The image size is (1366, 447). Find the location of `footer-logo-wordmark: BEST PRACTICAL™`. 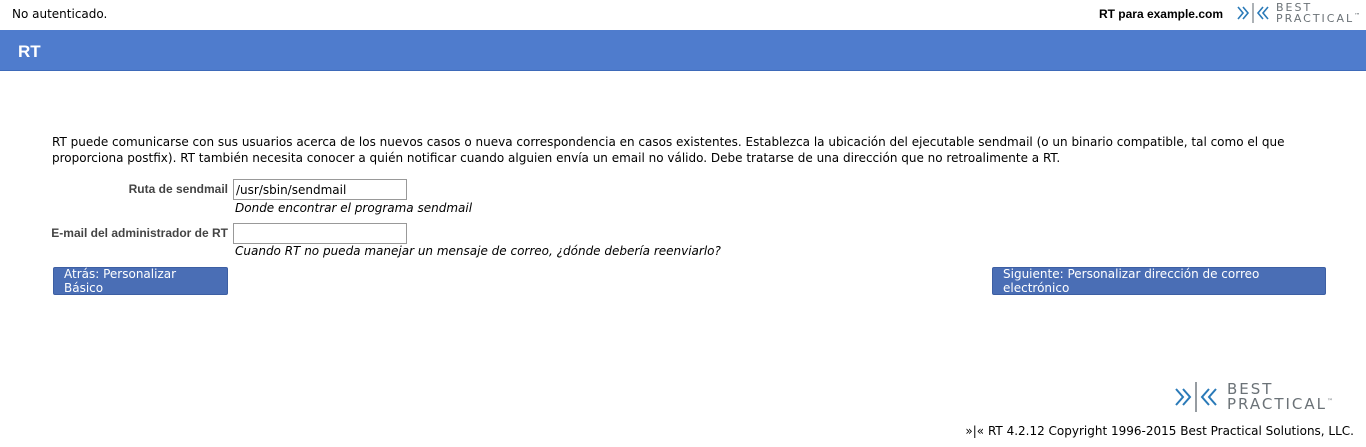

footer-logo-wordmark: BEST PRACTICAL™ is located at coordinates (1280, 397).